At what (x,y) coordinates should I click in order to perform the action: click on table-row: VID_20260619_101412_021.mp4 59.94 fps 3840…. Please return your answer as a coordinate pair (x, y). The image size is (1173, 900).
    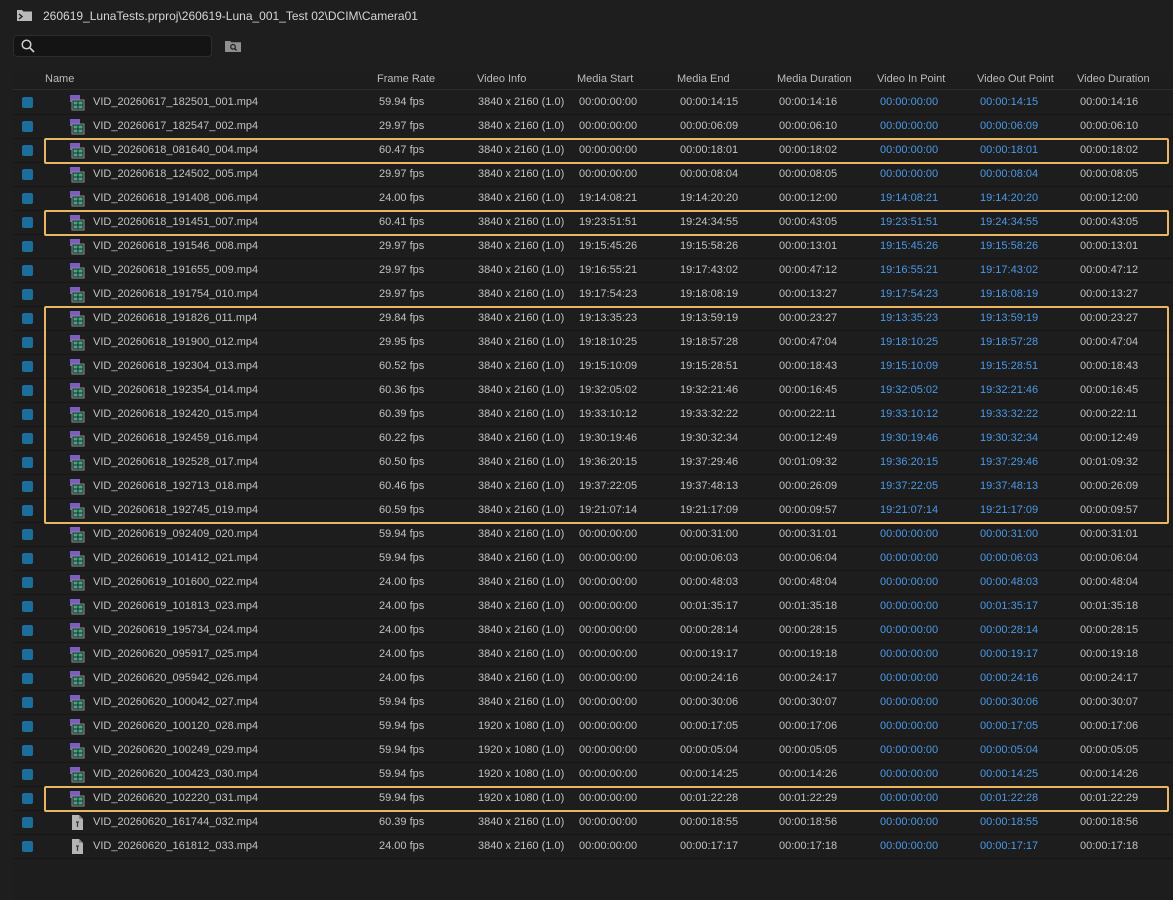
    Looking at the image, I should click on (593, 559).